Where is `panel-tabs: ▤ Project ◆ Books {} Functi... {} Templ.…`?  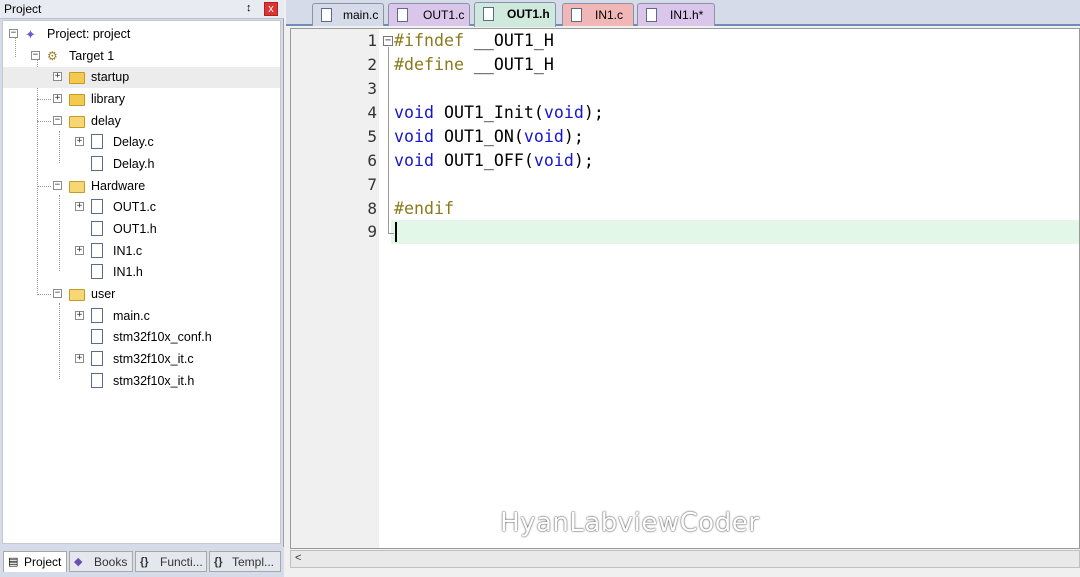 panel-tabs: ▤ Project ◆ Books {} Functi... {} Templ.… is located at coordinates (142, 562).